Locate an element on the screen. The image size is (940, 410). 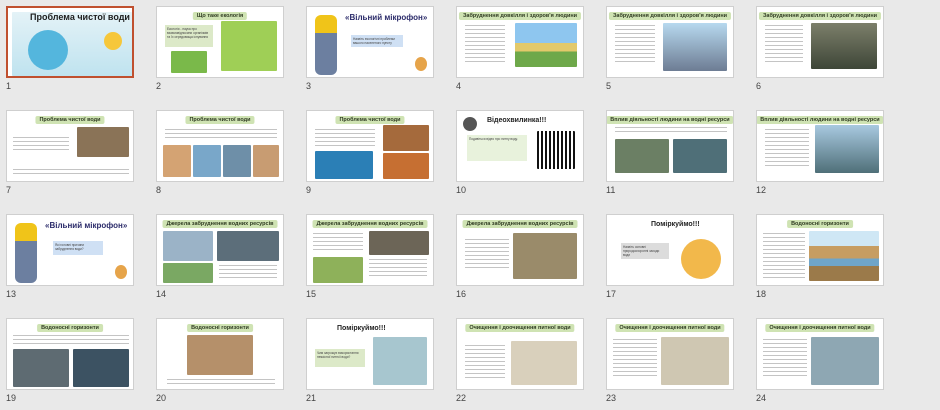
well-illustration is located at coordinates (220, 355).